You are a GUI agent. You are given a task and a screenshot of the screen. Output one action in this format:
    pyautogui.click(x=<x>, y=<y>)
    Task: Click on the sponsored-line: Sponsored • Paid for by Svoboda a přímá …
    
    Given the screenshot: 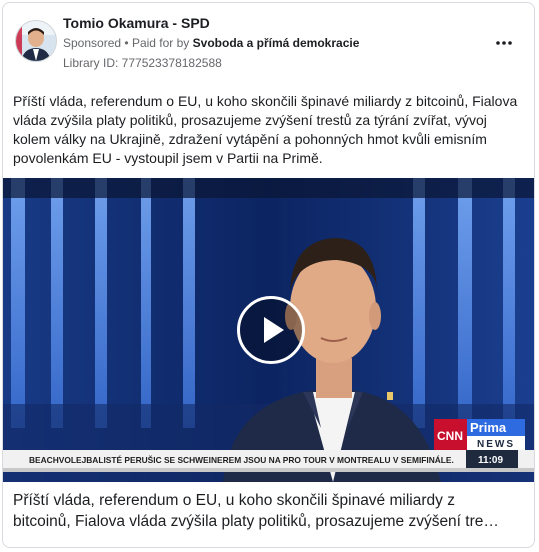 What is the action you would take?
    pyautogui.click(x=211, y=43)
    